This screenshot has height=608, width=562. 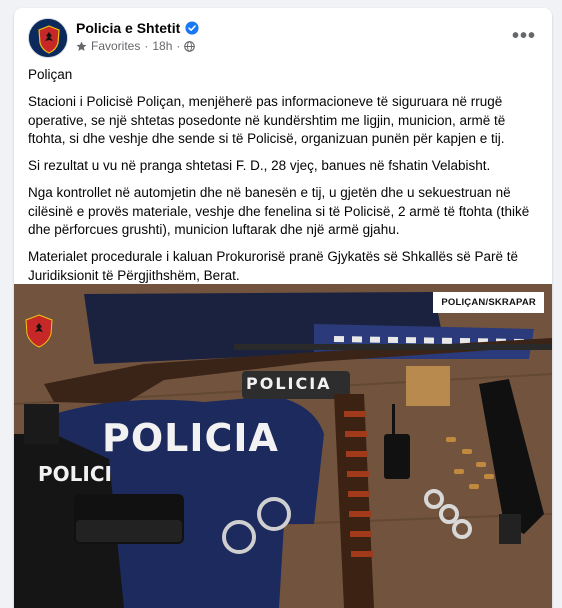 I want to click on more-options-icon: •••, so click(x=523, y=36).